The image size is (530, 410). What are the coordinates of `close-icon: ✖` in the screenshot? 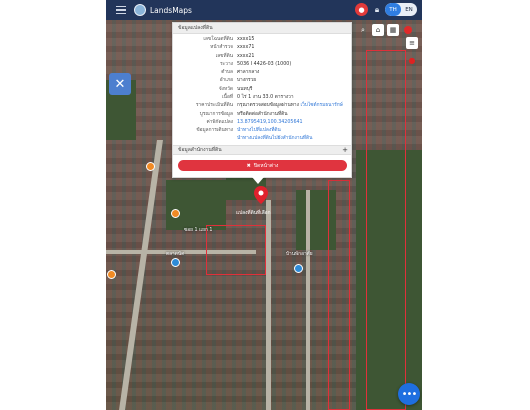 It's located at (248, 165).